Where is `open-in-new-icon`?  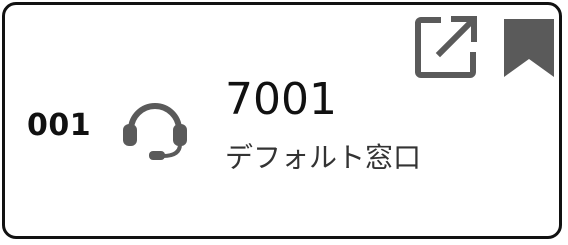
open-in-new-icon is located at coordinates (446, 47).